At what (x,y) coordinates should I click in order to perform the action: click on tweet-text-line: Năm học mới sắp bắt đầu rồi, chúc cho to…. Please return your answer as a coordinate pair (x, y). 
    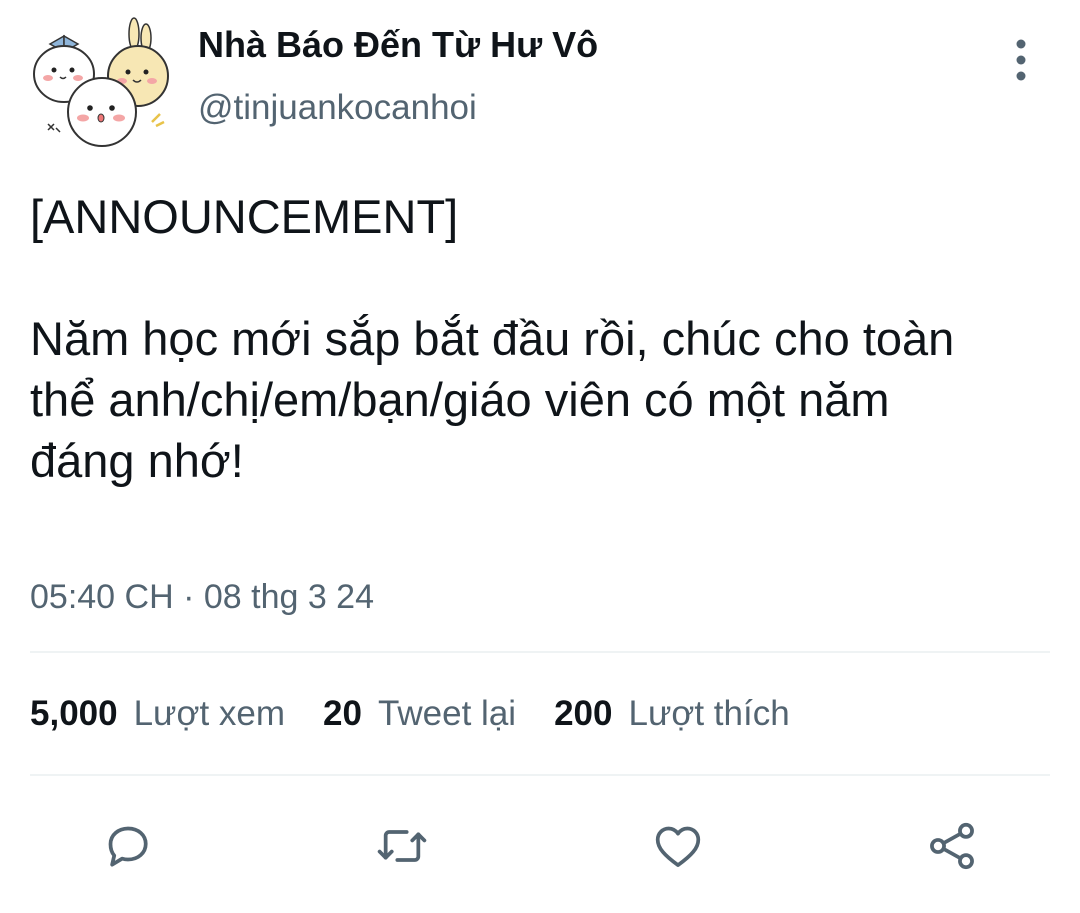
    Looking at the image, I should click on (492, 338).